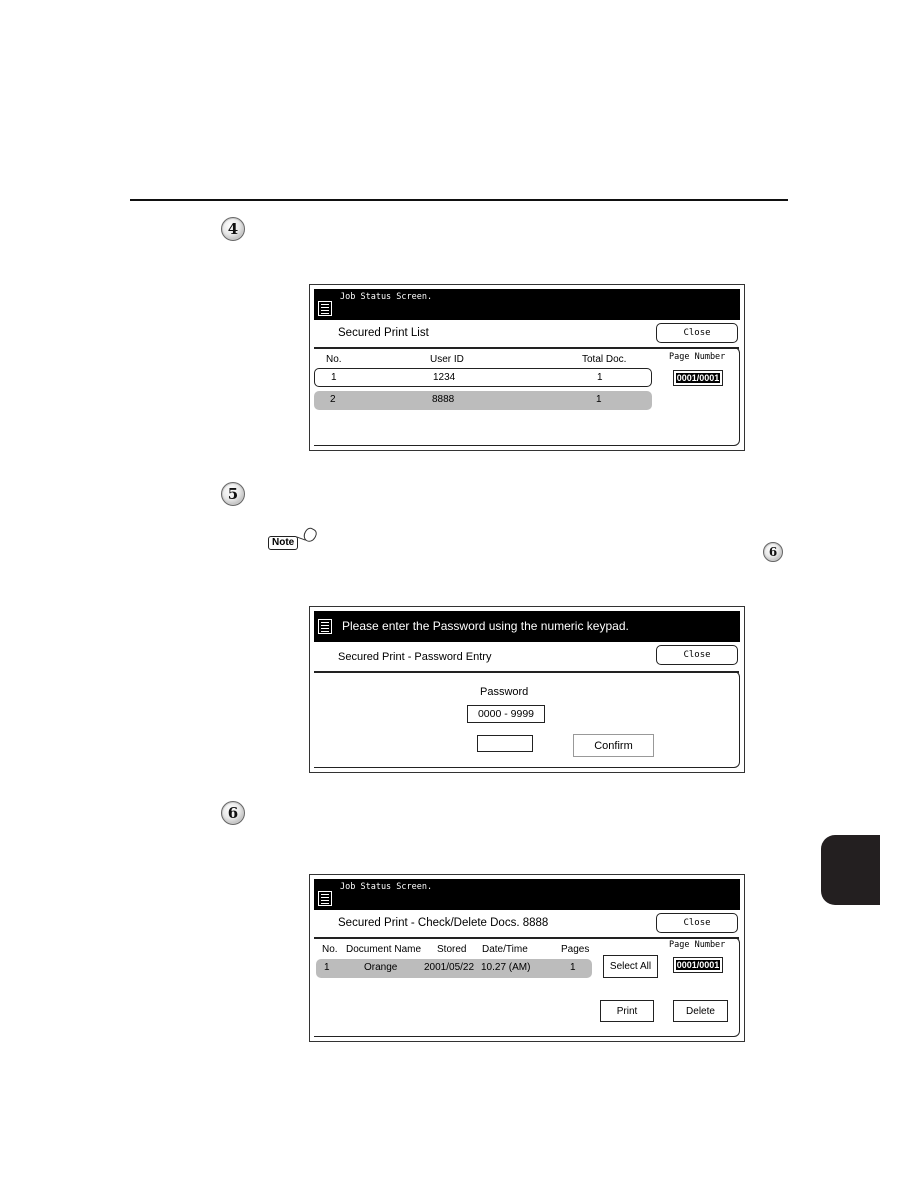 The width and height of the screenshot is (918, 1188). Describe the element at coordinates (613, 745) in the screenshot. I see `confirm-button: Confirm` at that location.